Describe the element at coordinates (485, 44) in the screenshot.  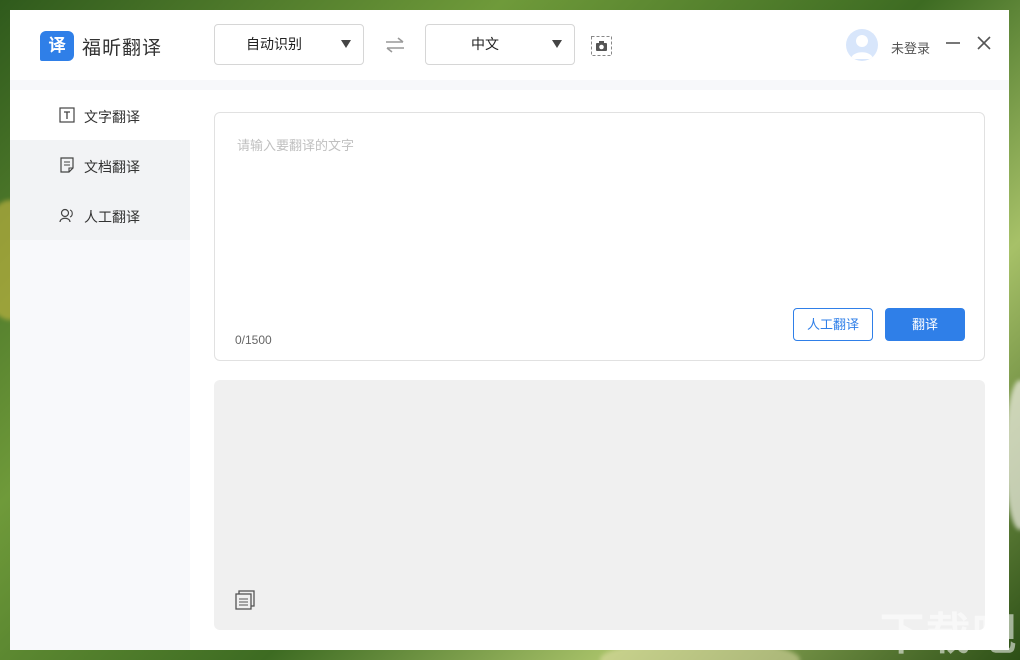
I see `target-language-value: 中文` at that location.